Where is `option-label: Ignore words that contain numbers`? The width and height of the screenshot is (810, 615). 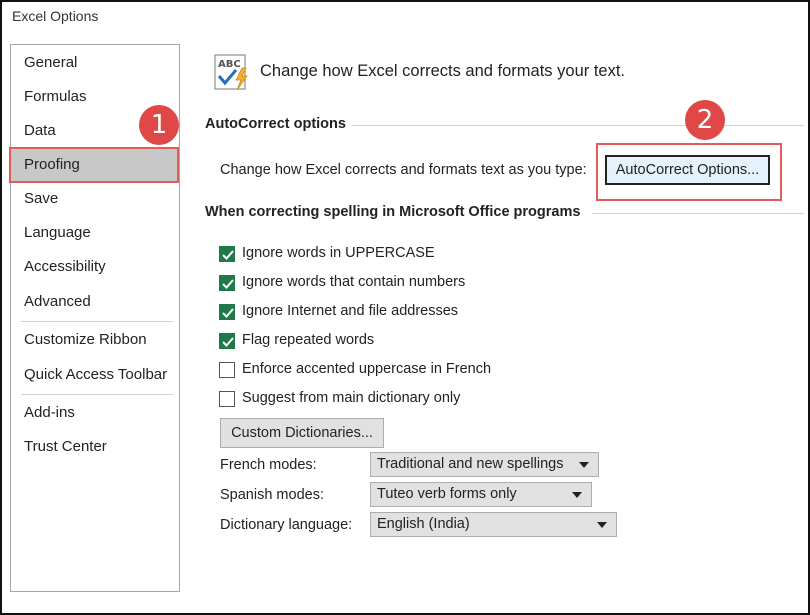 option-label: Ignore words that contain numbers is located at coordinates (353, 282).